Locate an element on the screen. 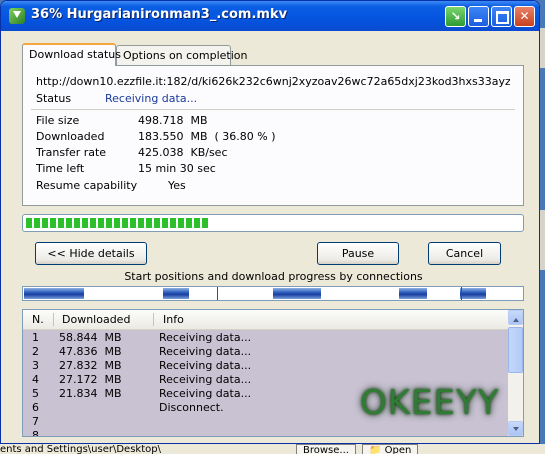 The width and height of the screenshot is (545, 454). scroll-up-button is located at coordinates (515, 317).